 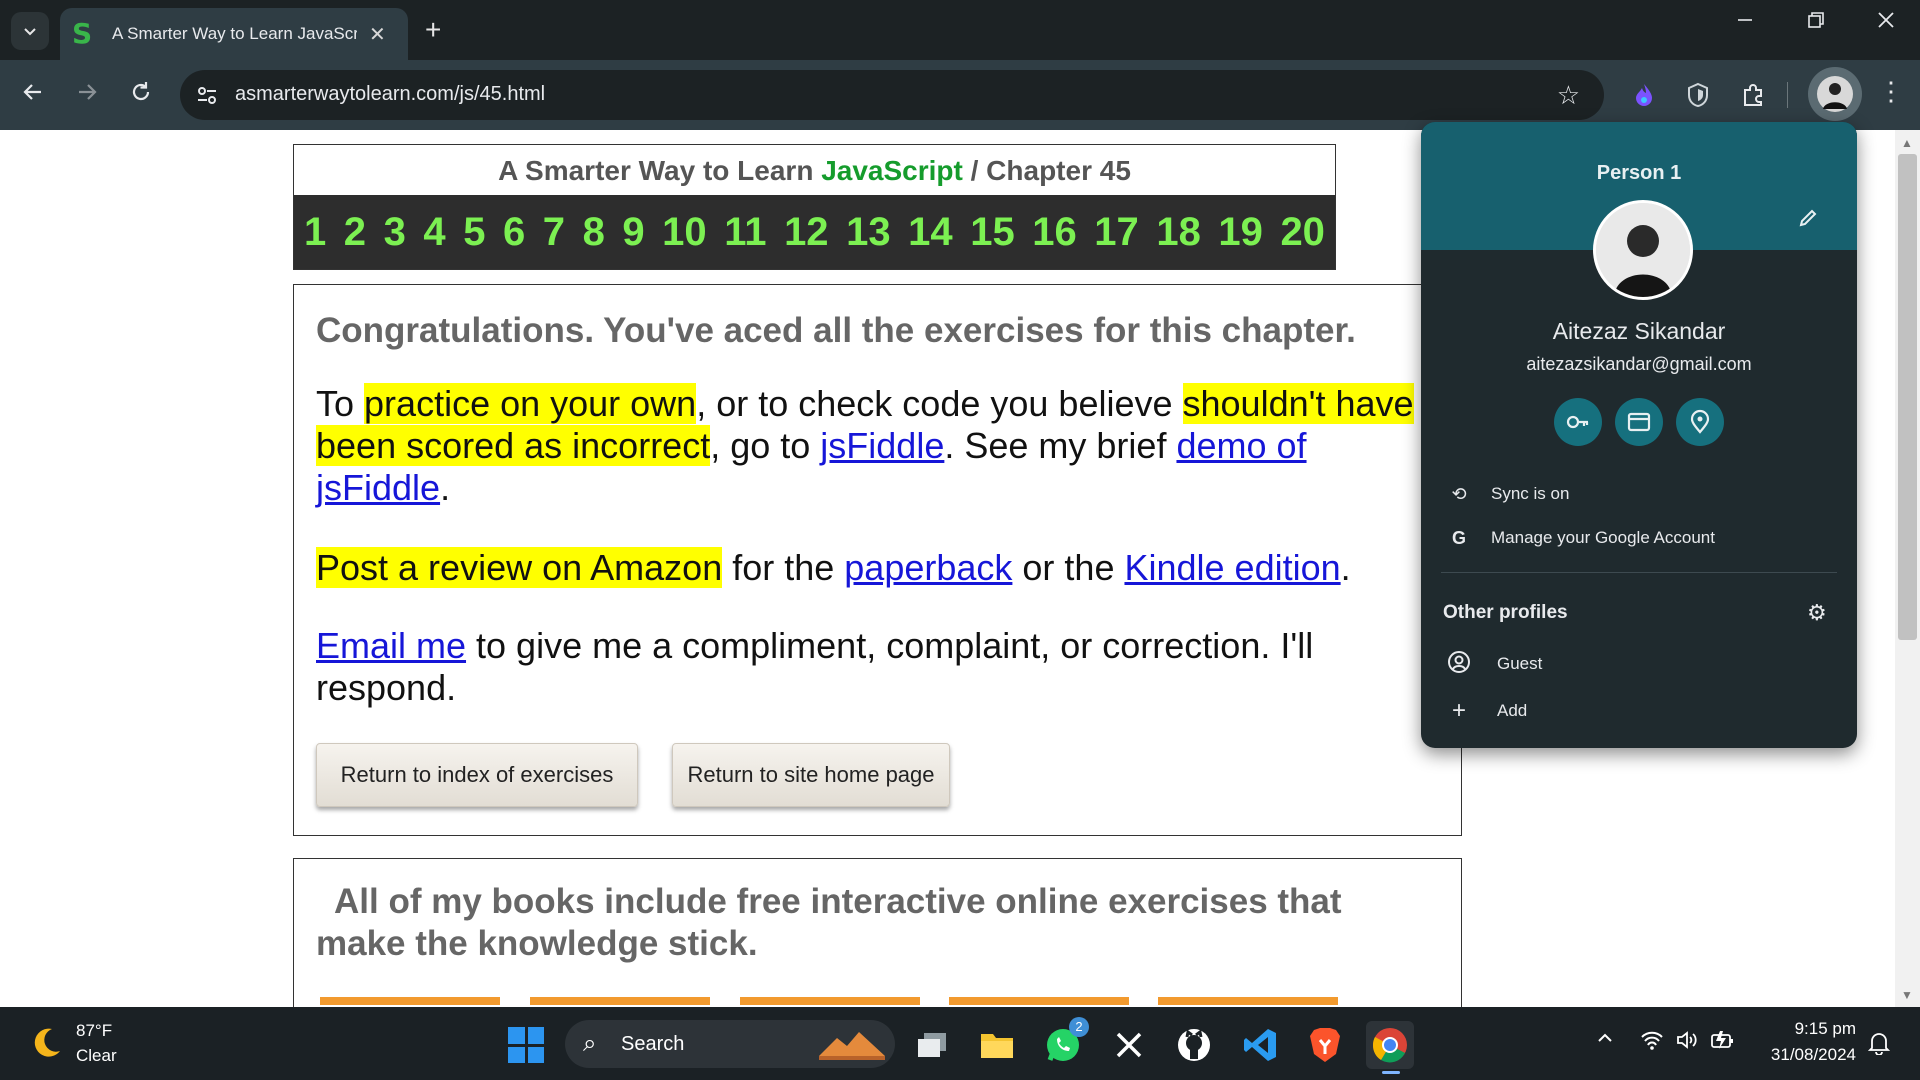 I want to click on tab-close-icon: ✕, so click(x=377, y=34).